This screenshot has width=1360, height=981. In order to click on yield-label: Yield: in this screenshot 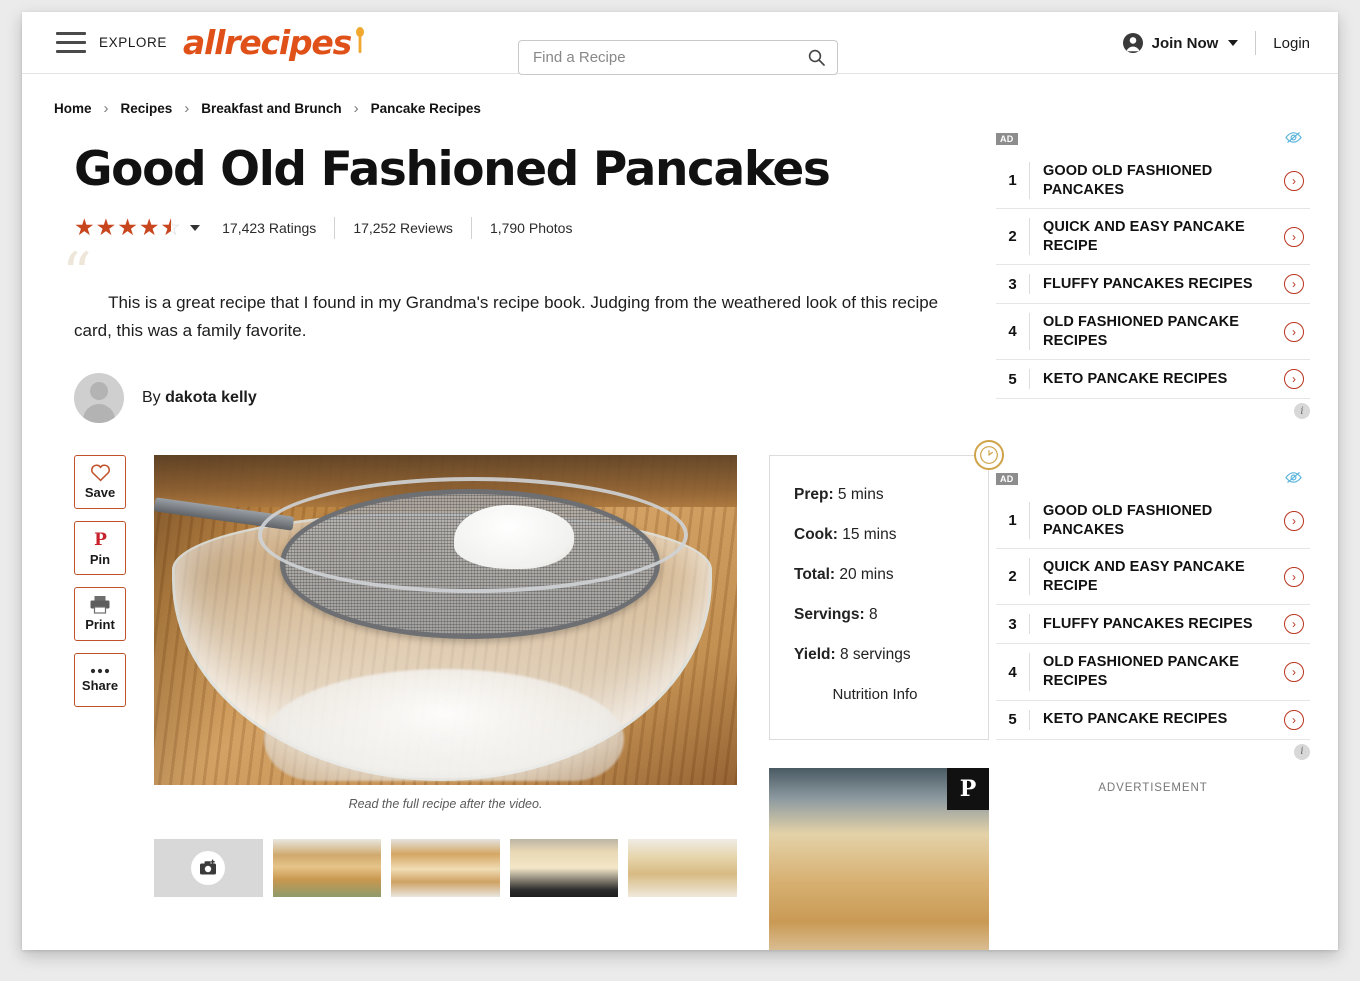, I will do `click(815, 654)`.